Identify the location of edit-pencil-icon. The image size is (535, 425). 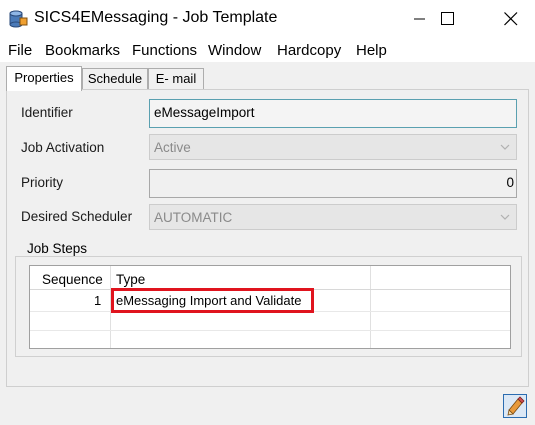
(515, 406).